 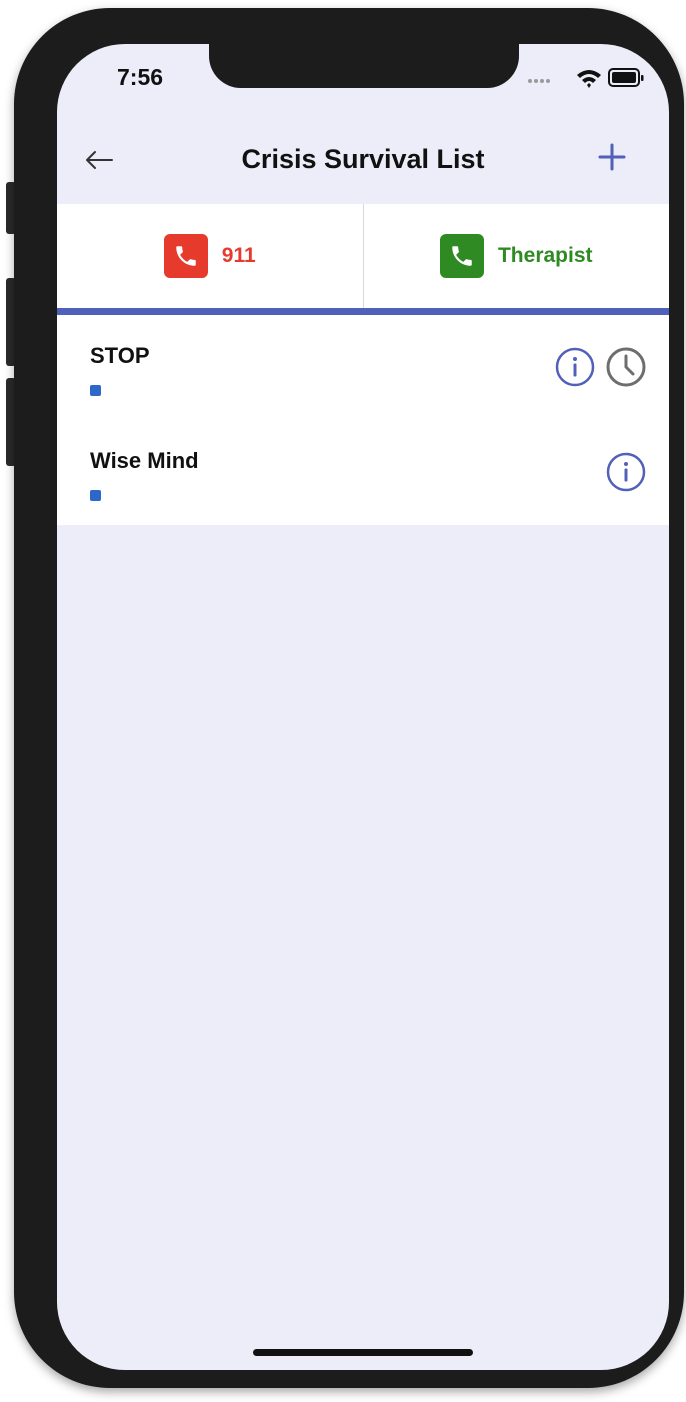 I want to click on phone-tile-therapist, so click(x=461, y=256).